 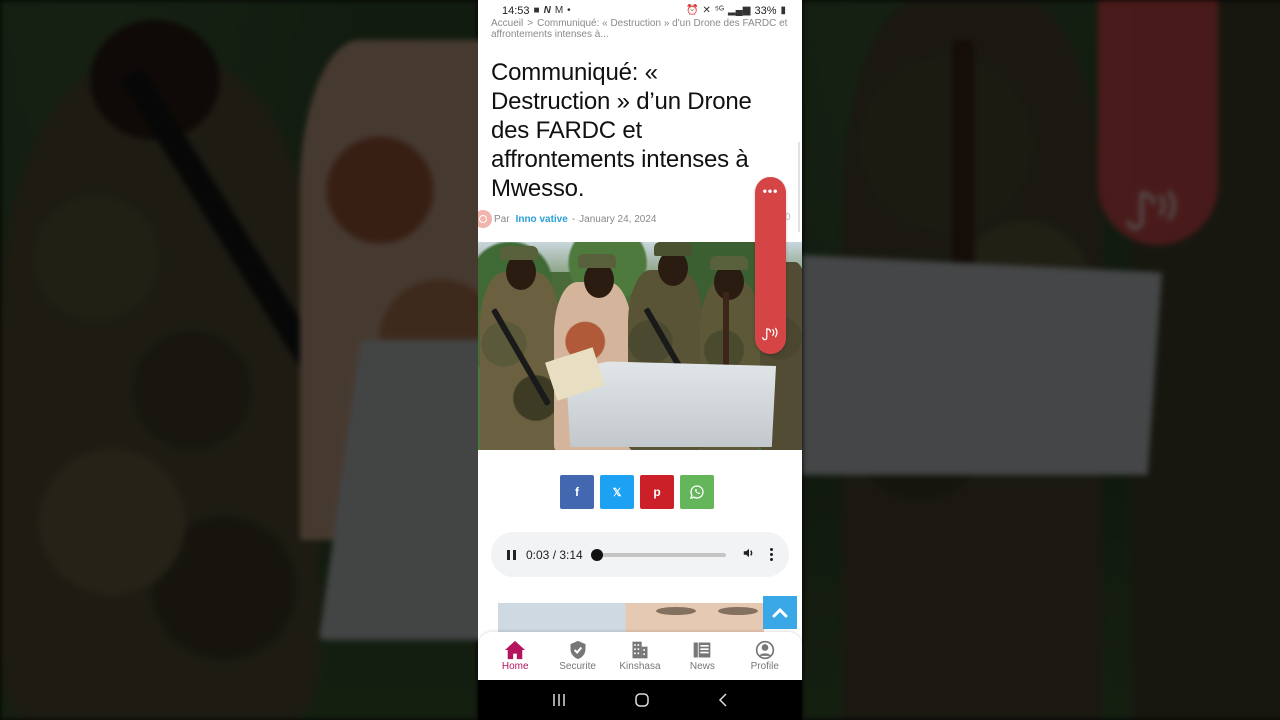 I want to click on floating-audio-pill: •••, so click(x=770, y=265).